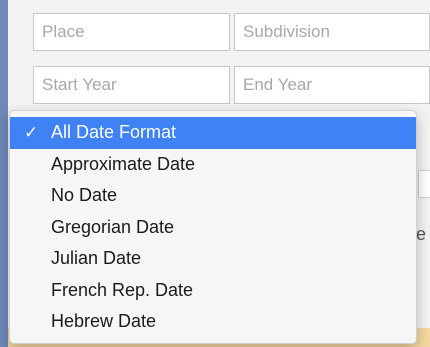 Image resolution: width=430 pixels, height=347 pixels. I want to click on menu-item-french-rep-date: French Rep. Date, so click(213, 291).